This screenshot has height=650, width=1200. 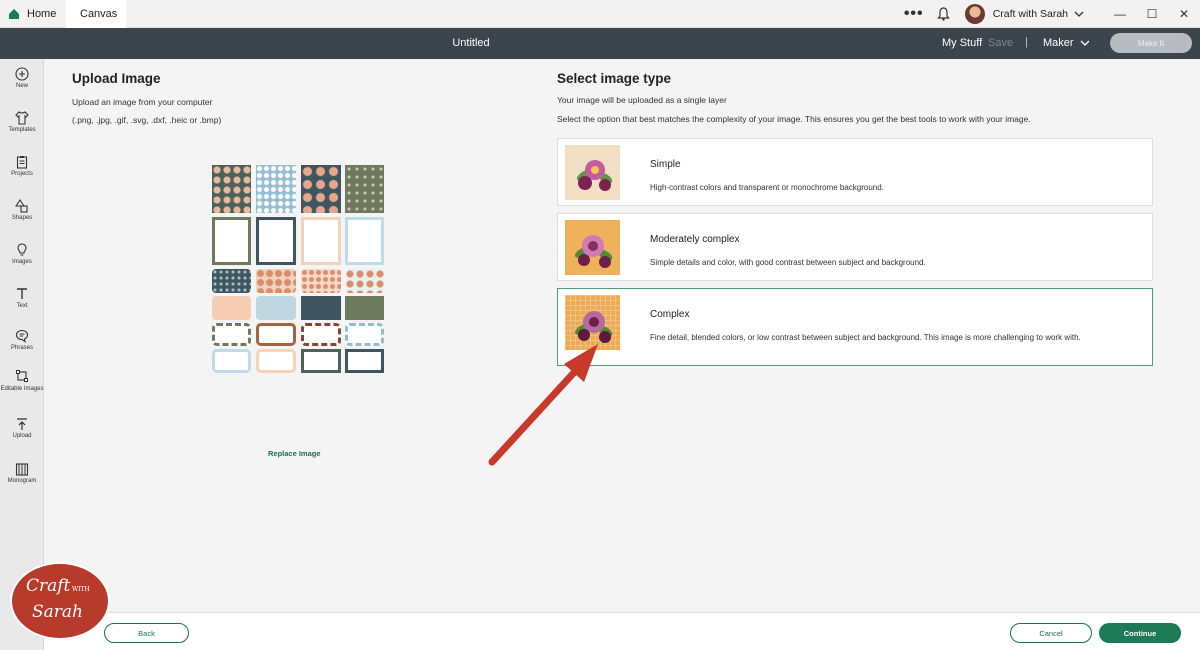 What do you see at coordinates (42, 14) in the screenshot?
I see `tab-home-label: Home` at bounding box center [42, 14].